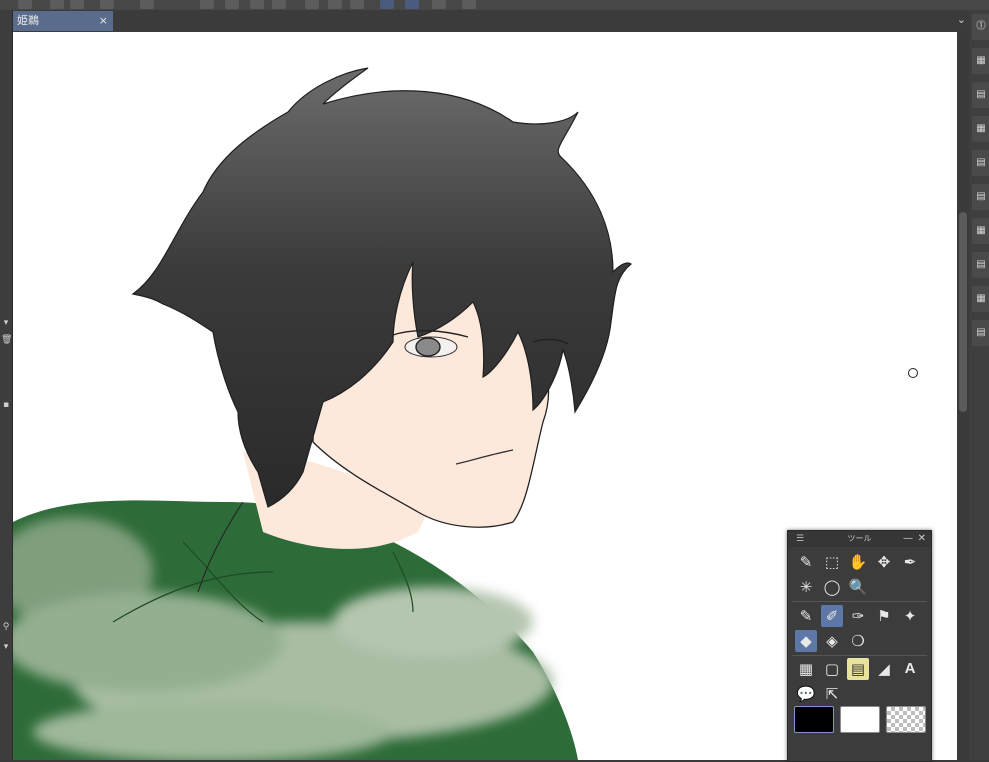 Image resolution: width=989 pixels, height=762 pixels. I want to click on tool-palette-header: ☰ ツール — ✕, so click(859, 539).